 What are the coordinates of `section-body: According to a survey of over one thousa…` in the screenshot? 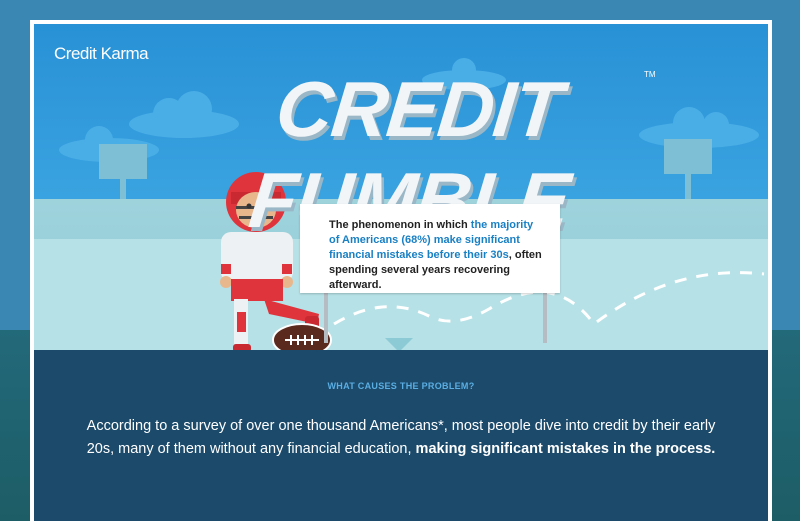 It's located at (401, 438).